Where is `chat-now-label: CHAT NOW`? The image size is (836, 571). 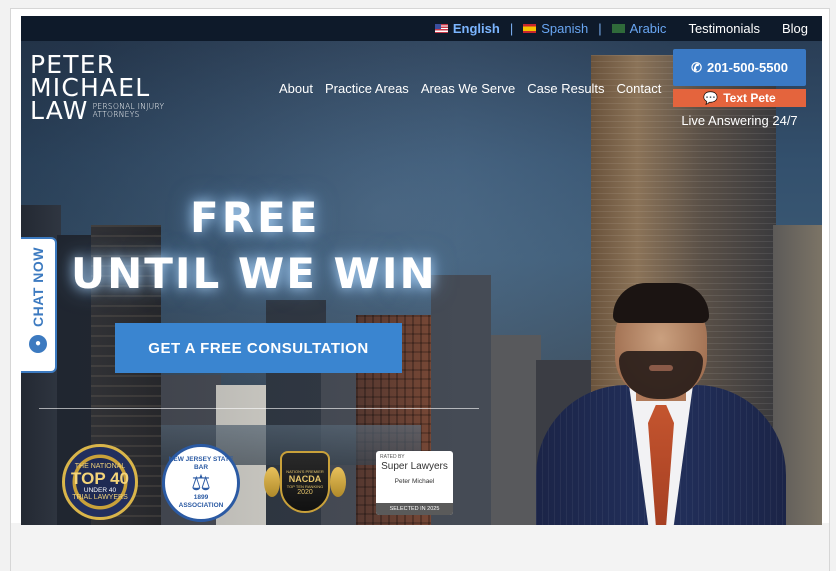
chat-now-label: CHAT NOW is located at coordinates (38, 287).